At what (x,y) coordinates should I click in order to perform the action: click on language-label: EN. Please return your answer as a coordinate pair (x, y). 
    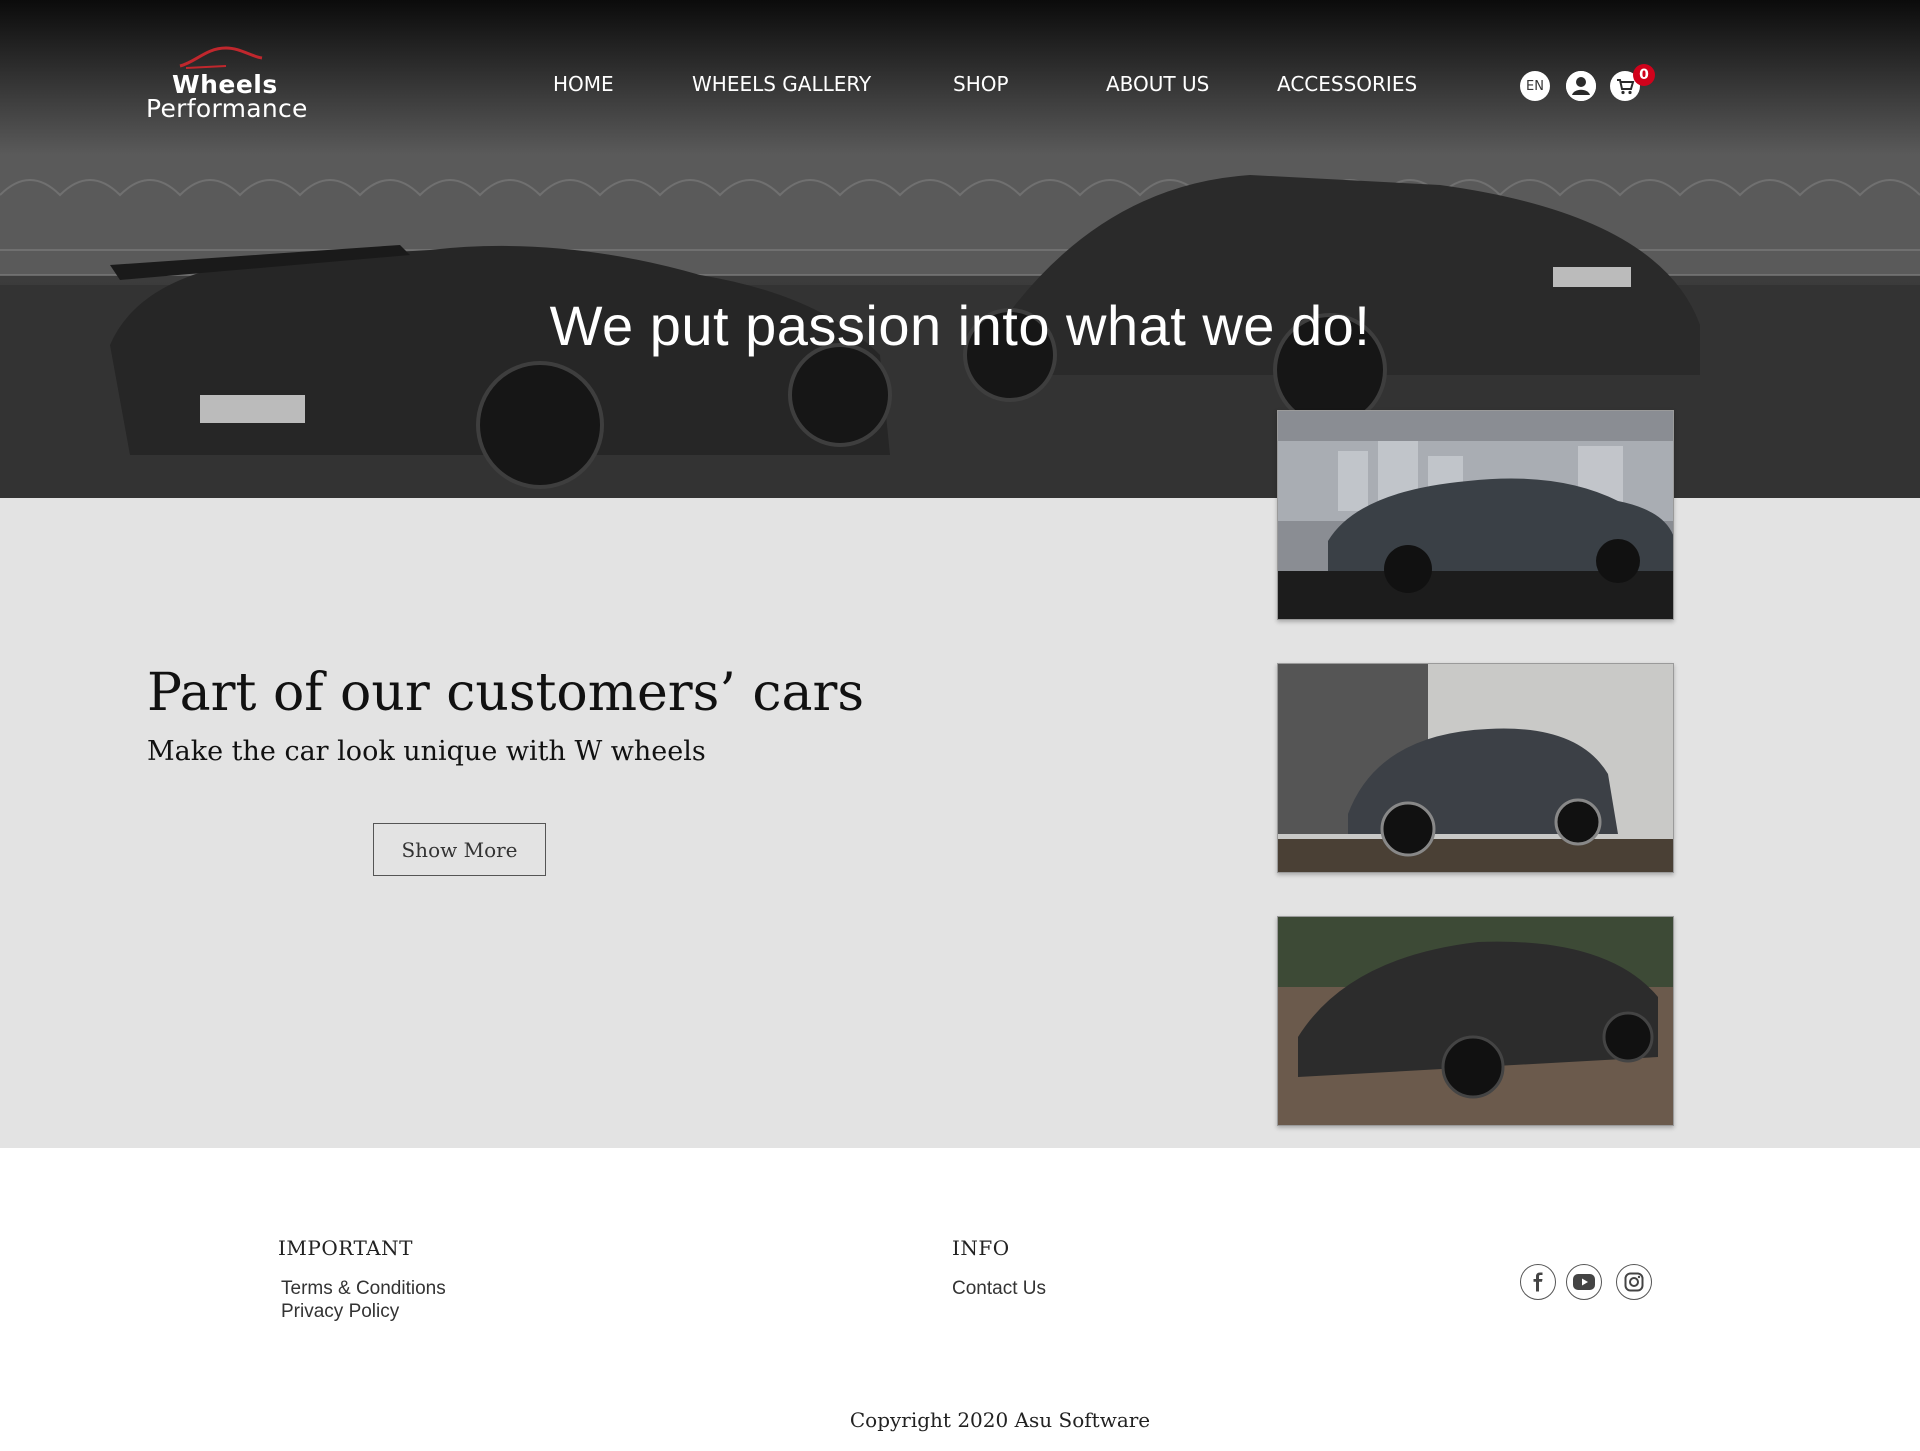
    Looking at the image, I should click on (1535, 86).